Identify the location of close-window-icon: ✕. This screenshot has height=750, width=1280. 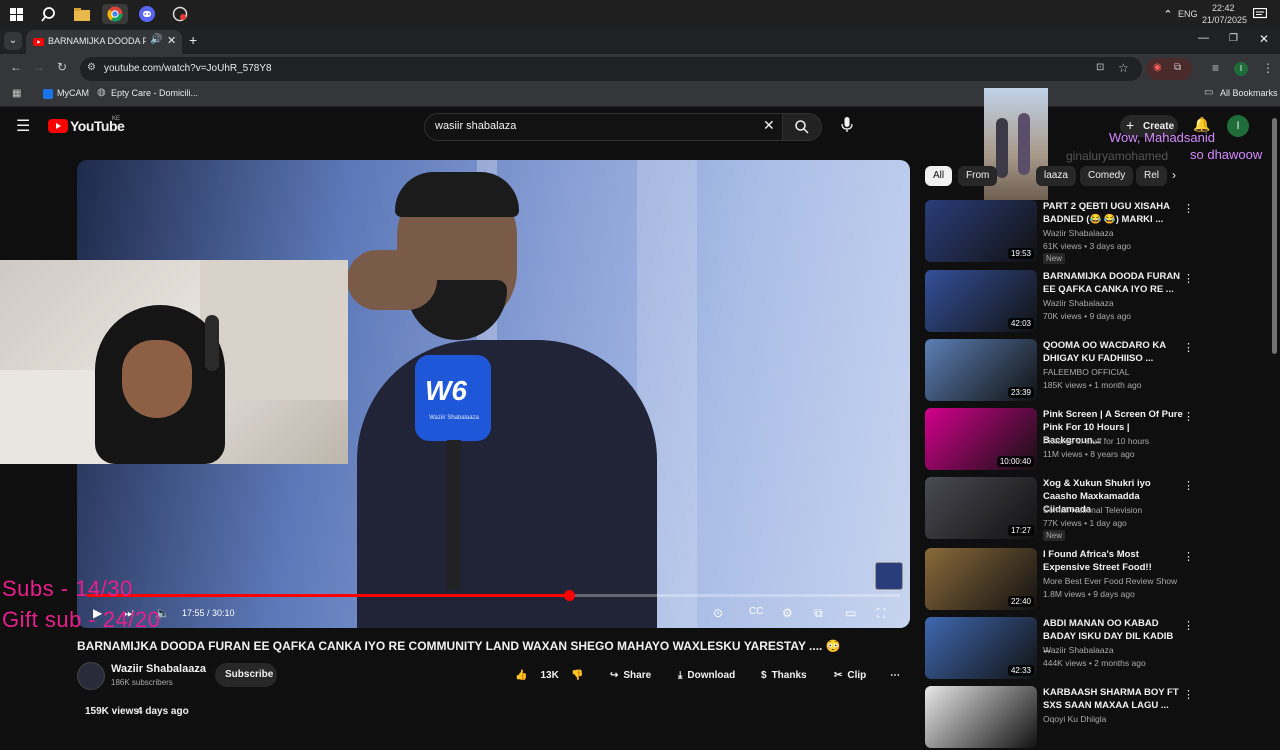
(1264, 39).